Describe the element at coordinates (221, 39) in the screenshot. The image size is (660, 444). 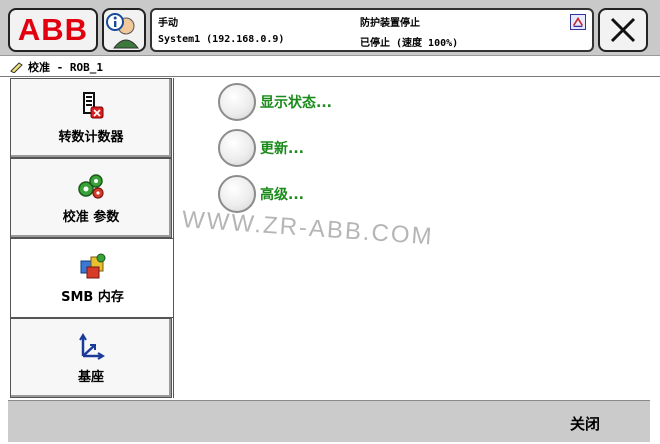
I see `system-name: System1 (192.168.0.9)` at that location.